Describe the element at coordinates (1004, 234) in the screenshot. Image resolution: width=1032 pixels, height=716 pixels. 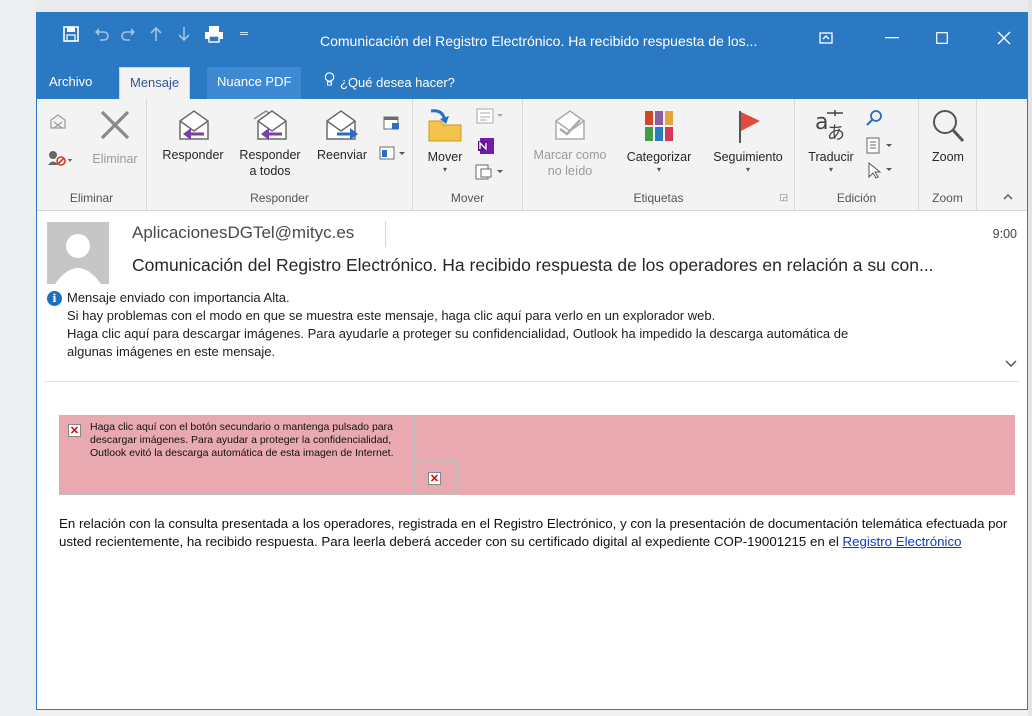
I see `received-time: 9:00` at that location.